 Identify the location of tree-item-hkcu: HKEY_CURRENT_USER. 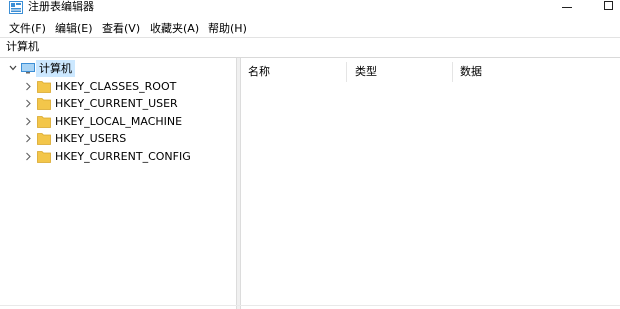
(118, 103).